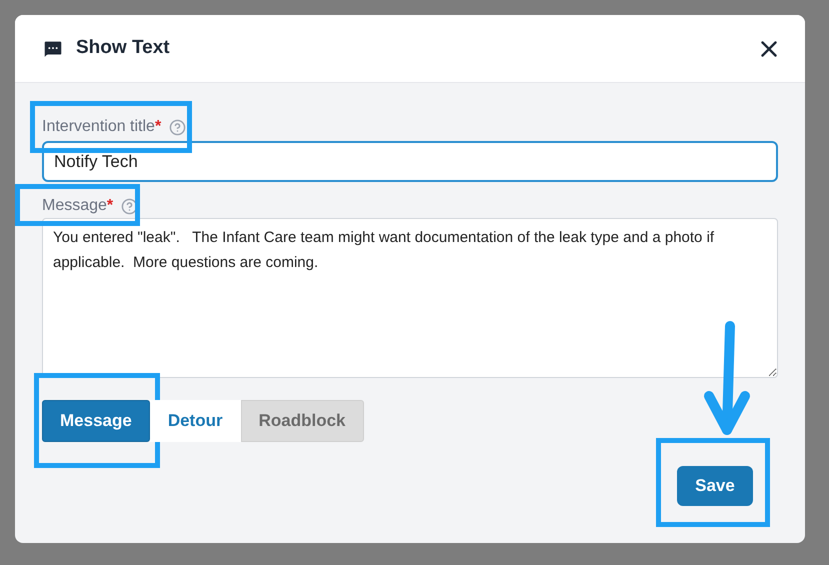 The height and width of the screenshot is (565, 829). What do you see at coordinates (195, 421) in the screenshot?
I see `type-option: Detour` at bounding box center [195, 421].